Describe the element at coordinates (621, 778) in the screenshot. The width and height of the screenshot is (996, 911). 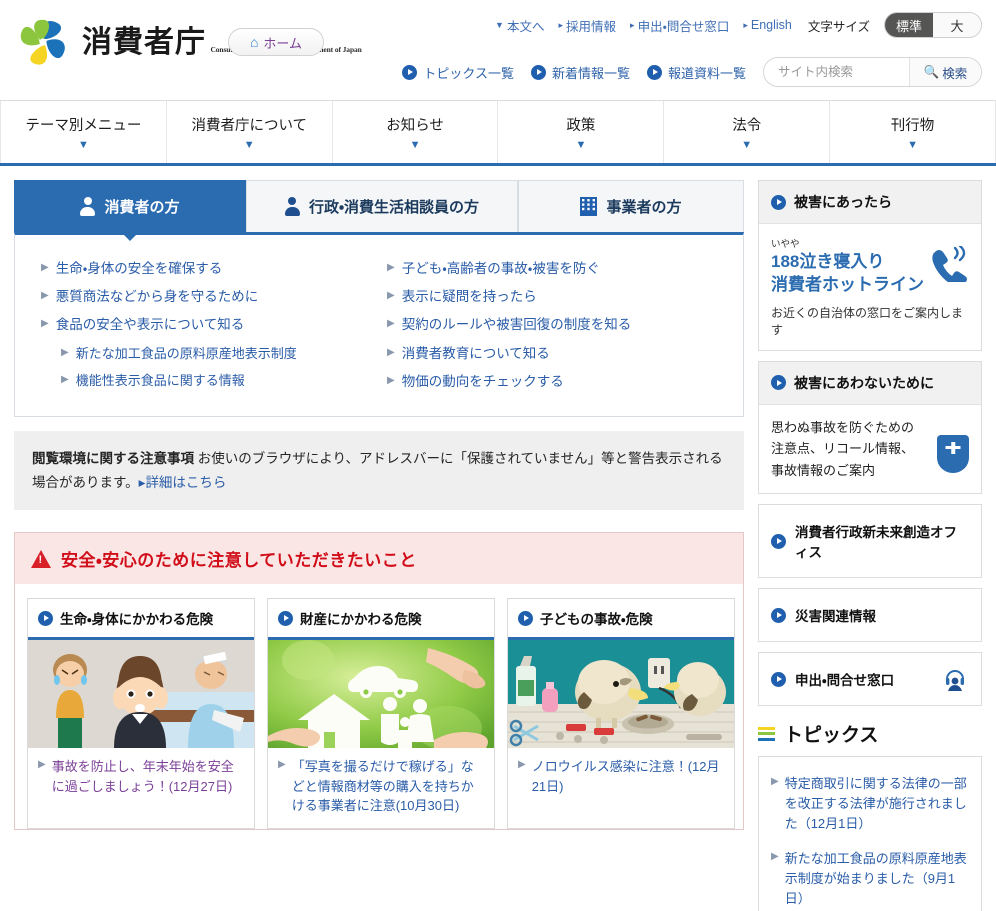
I see `card-caption-link: ▶ ノロウイルス感染に注意！(12月21日)` at that location.